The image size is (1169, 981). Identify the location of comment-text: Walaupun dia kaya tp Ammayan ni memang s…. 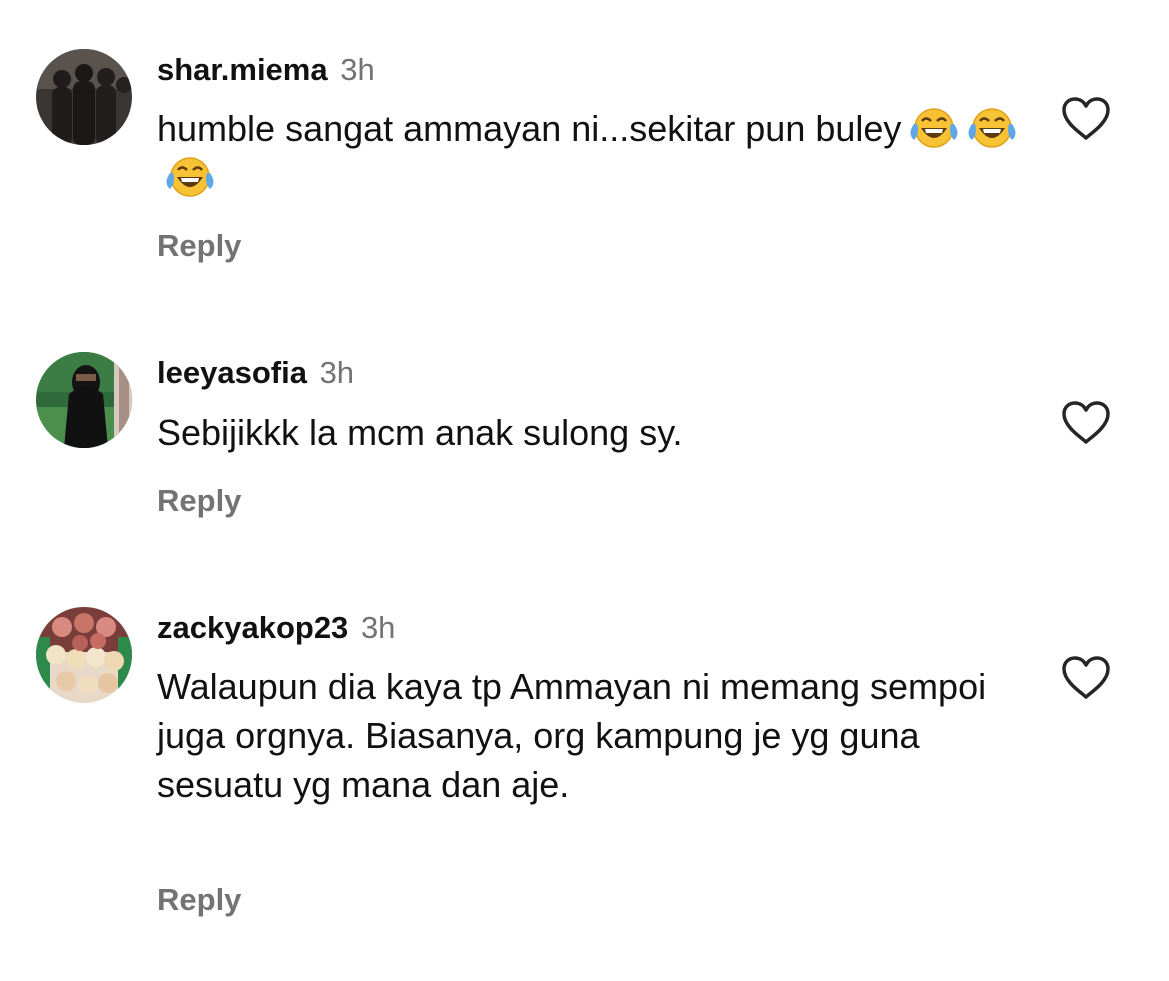
(582, 735).